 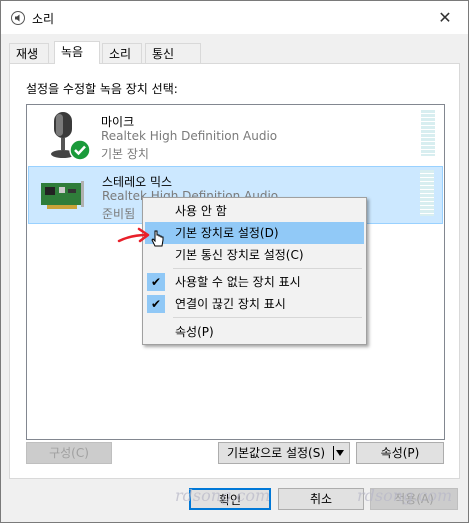 I want to click on window-title: 소리, so click(x=43, y=19).